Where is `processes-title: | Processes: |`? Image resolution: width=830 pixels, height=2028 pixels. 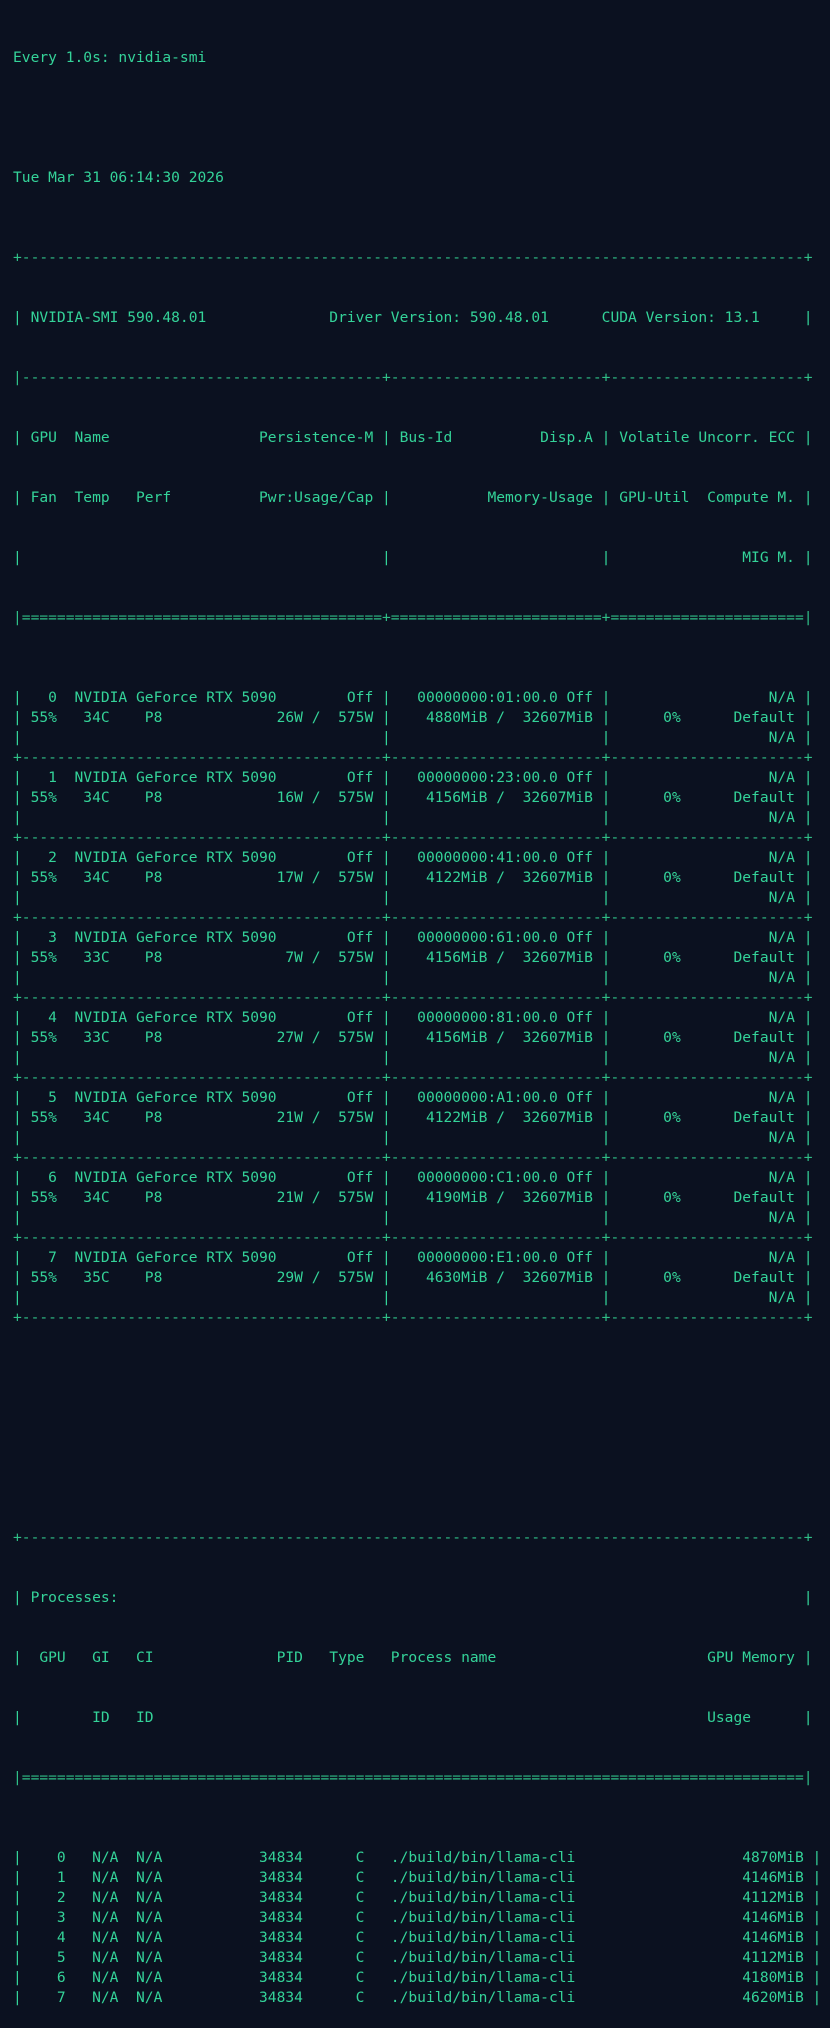
processes-title: | Processes: | is located at coordinates (413, 1597).